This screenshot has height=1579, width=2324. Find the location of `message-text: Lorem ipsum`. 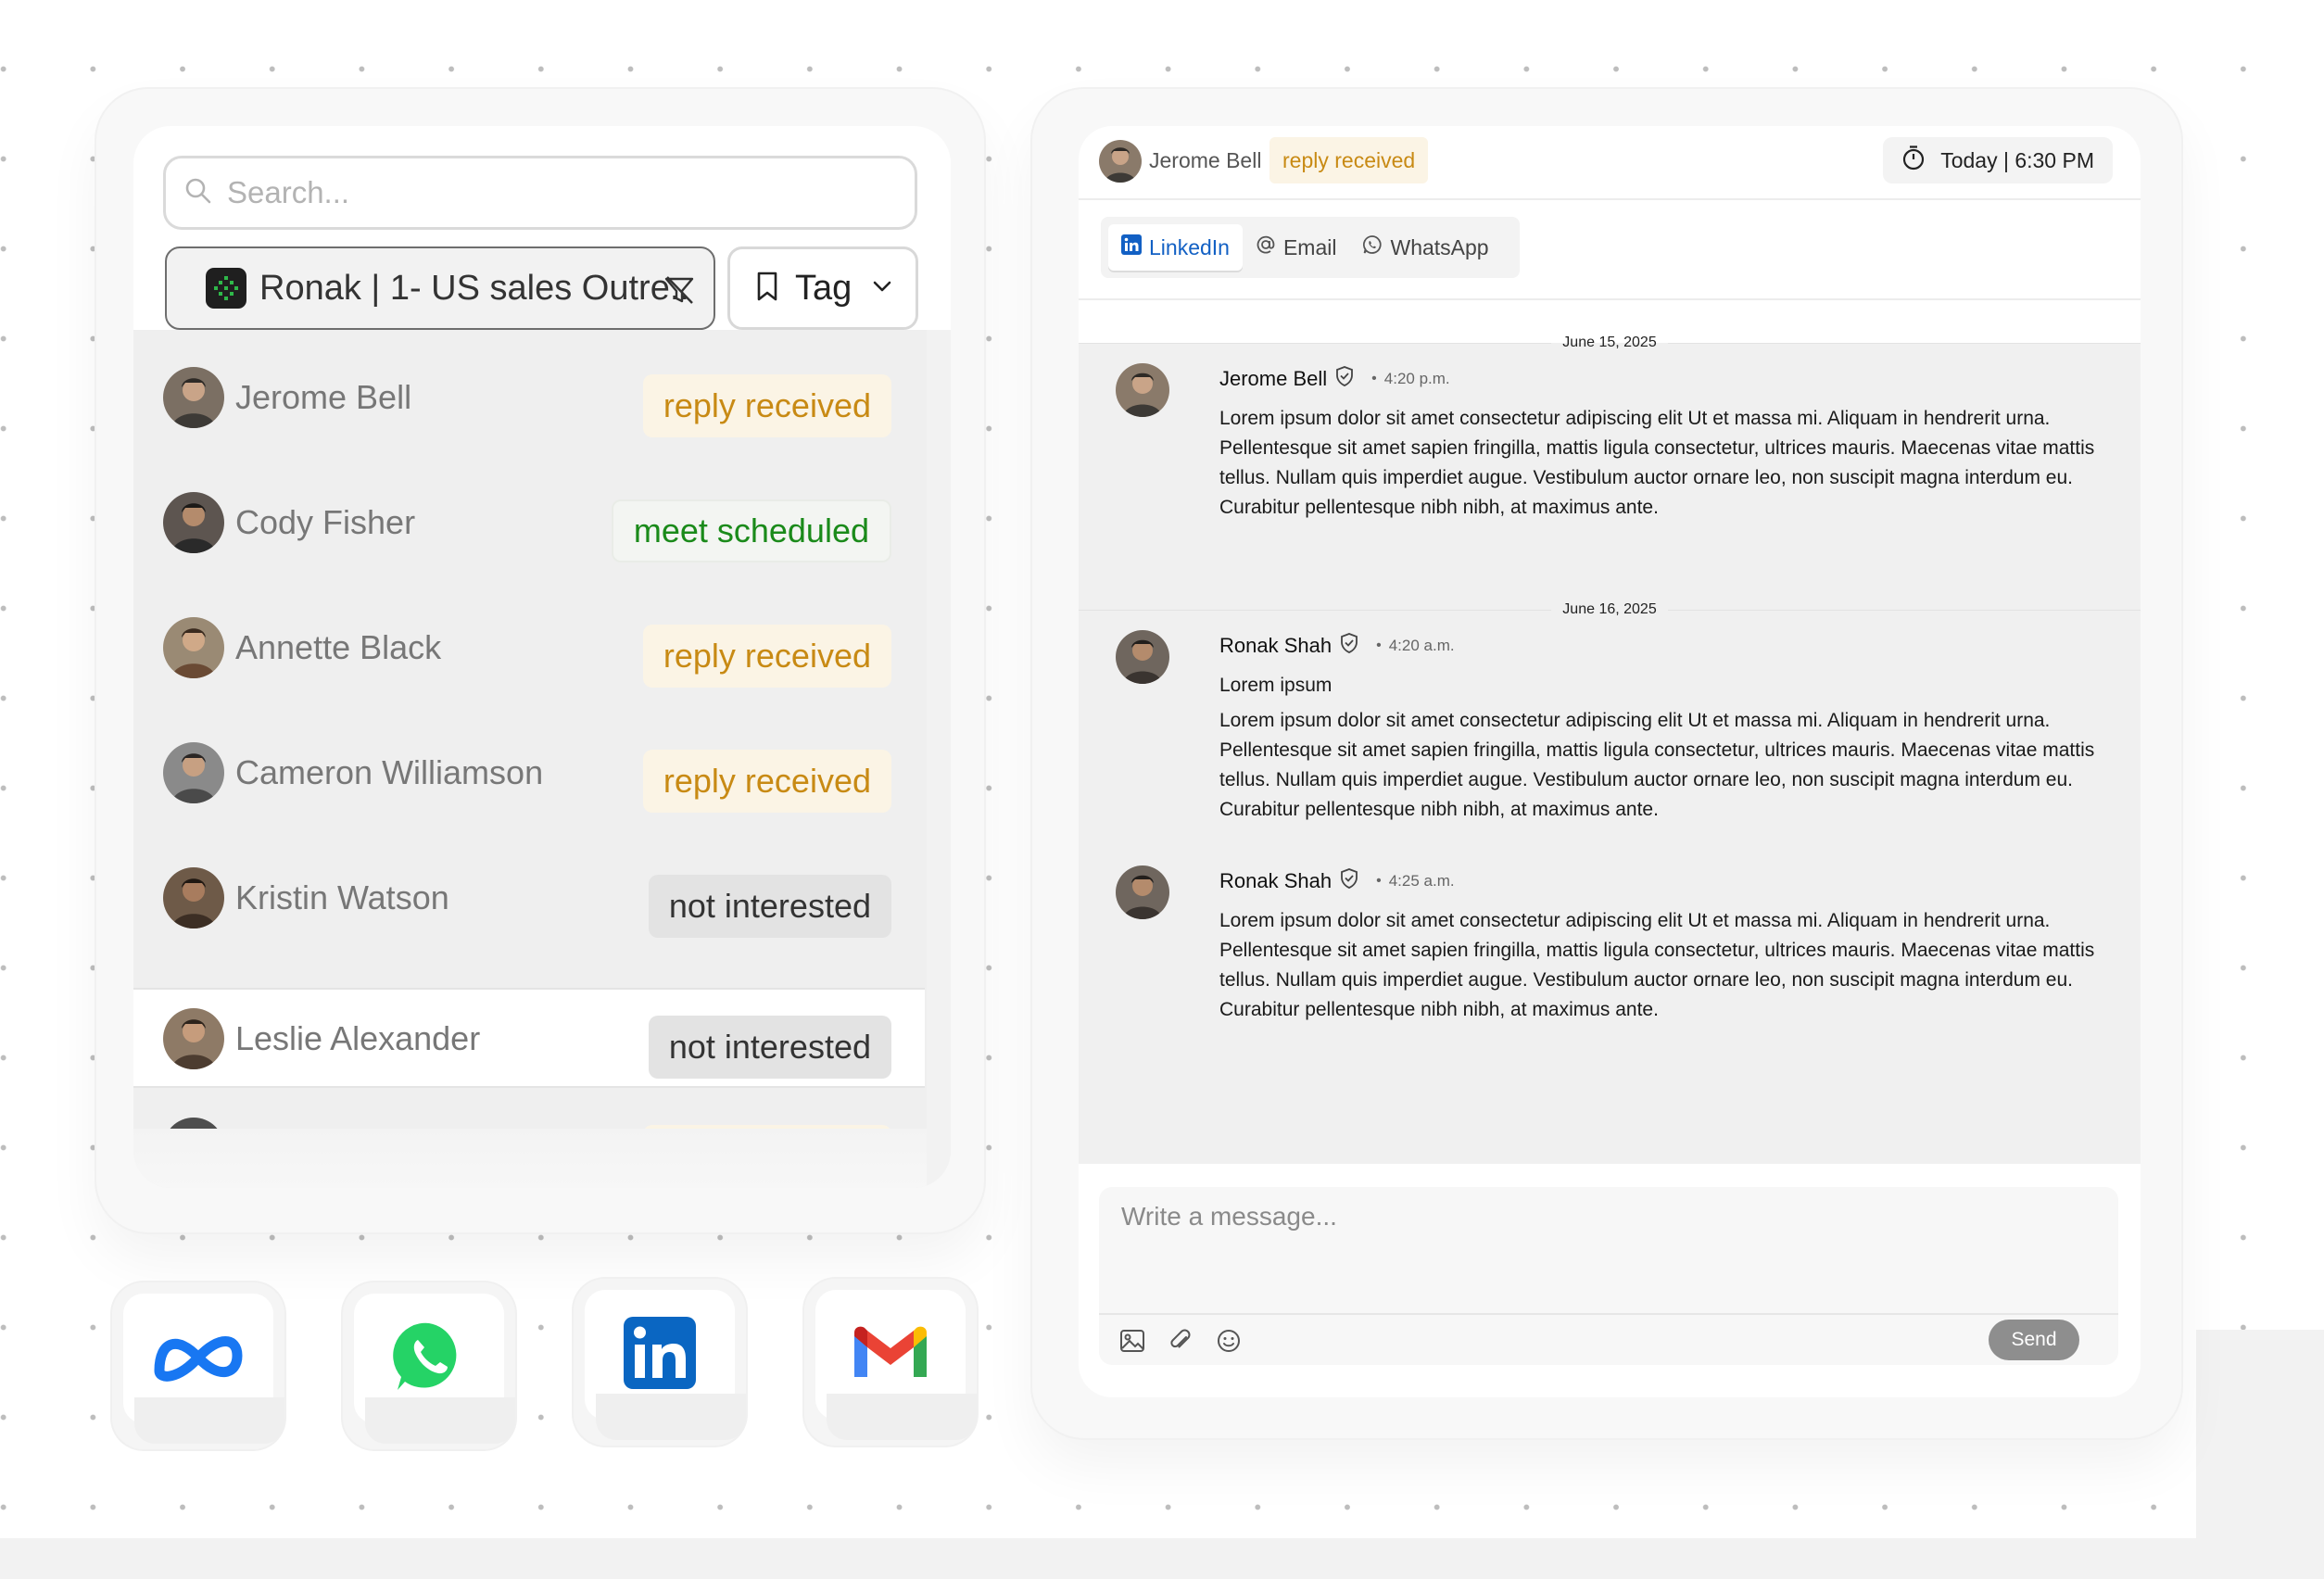

message-text: Lorem ipsum is located at coordinates (1276, 685).